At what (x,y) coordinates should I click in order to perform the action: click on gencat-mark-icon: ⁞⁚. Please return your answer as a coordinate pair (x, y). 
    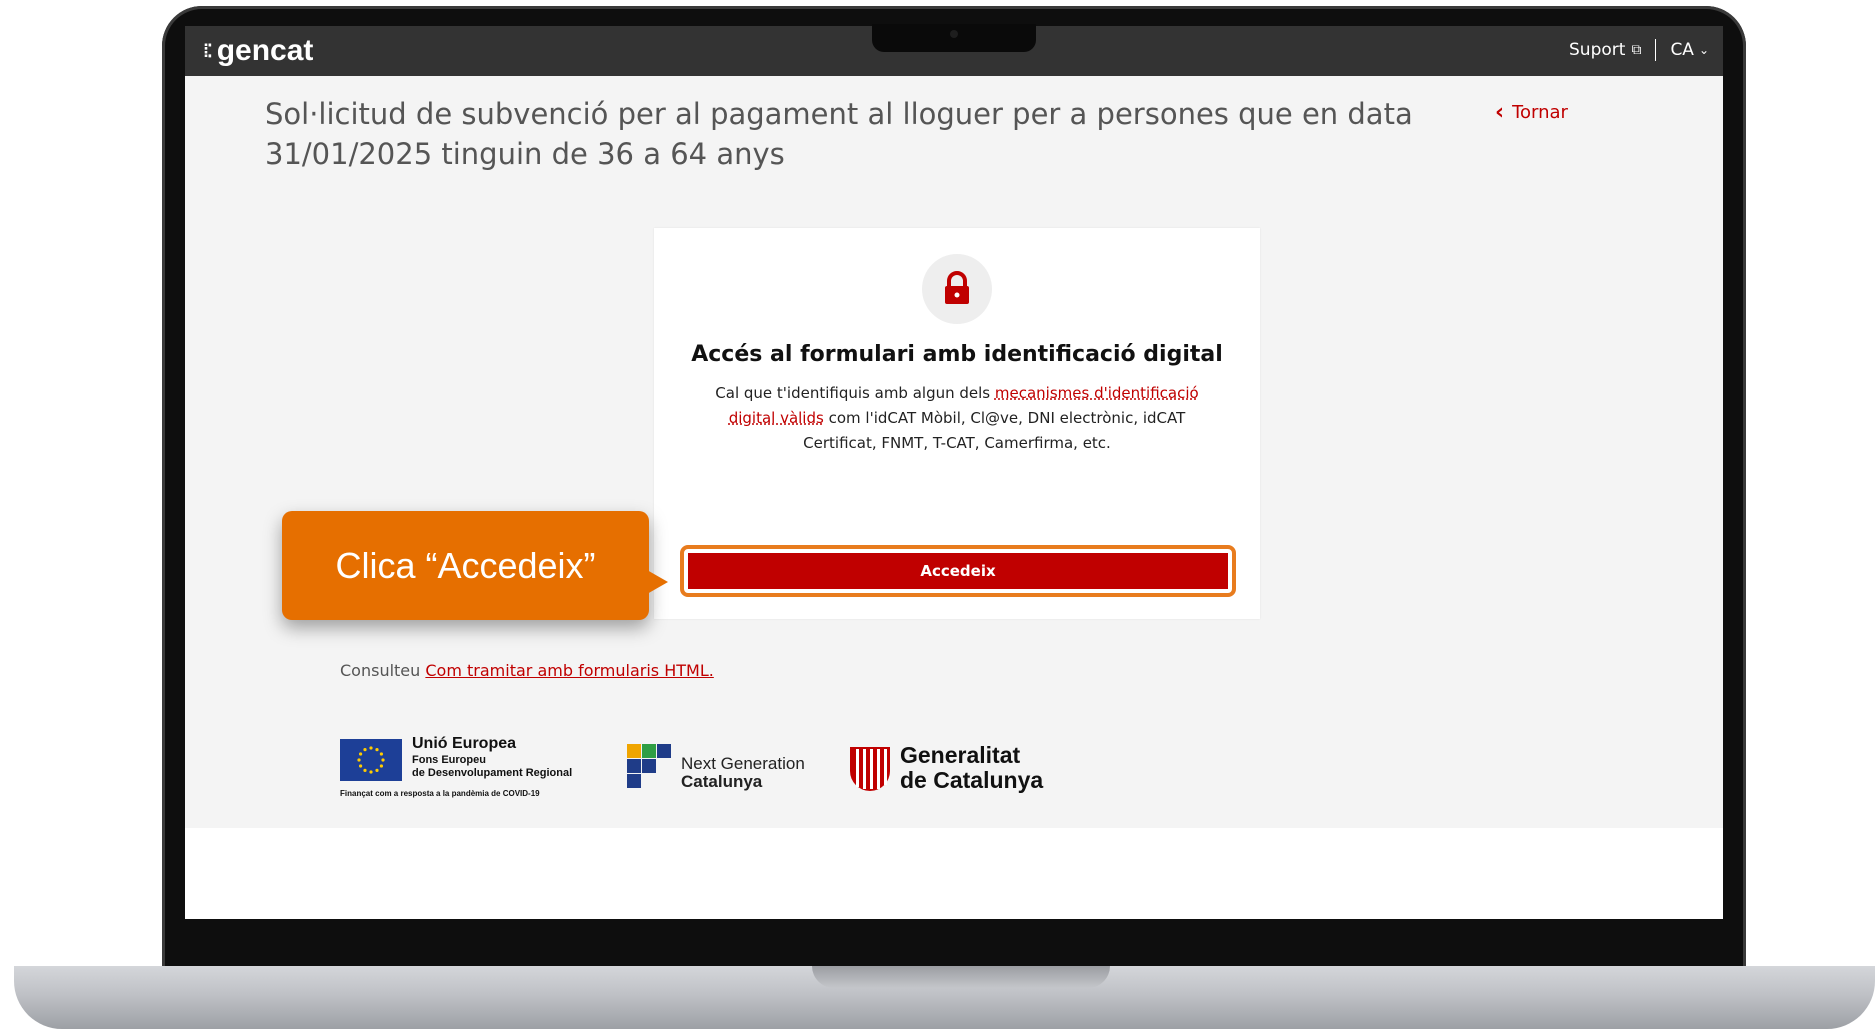
    Looking at the image, I should click on (208, 50).